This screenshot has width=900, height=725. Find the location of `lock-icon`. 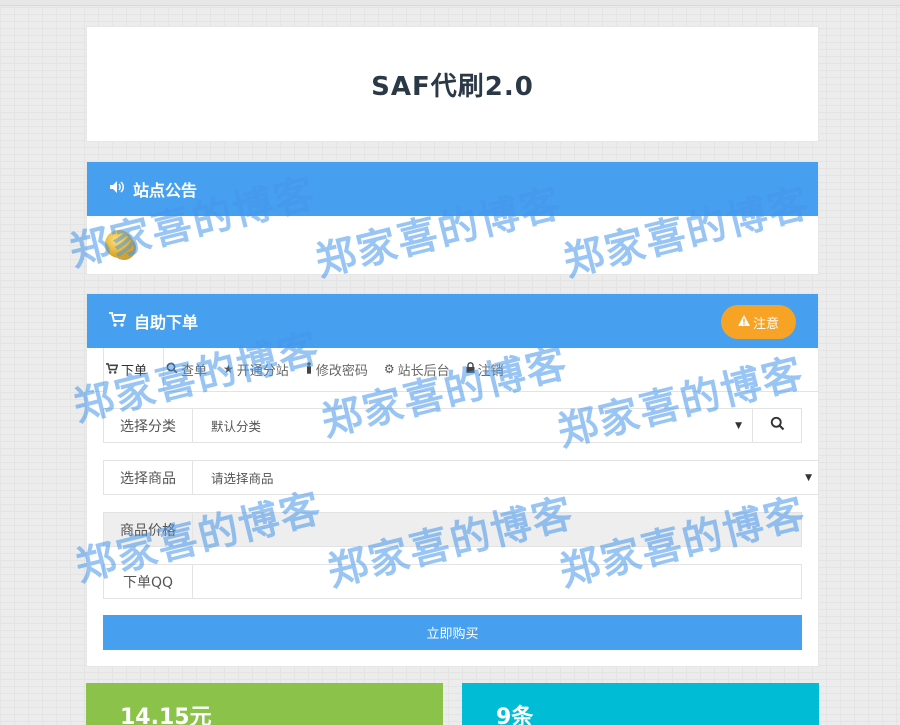

lock-icon is located at coordinates (470, 369).